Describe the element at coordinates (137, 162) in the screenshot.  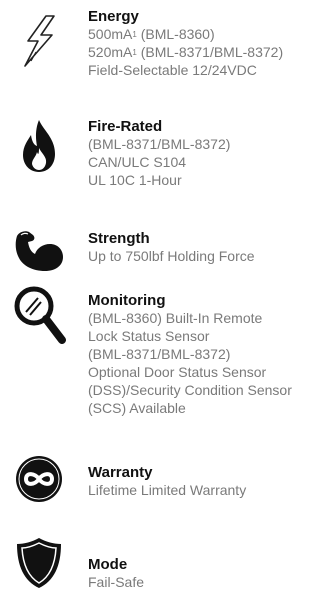
I see `feature-line: CAN/ULC S104` at that location.